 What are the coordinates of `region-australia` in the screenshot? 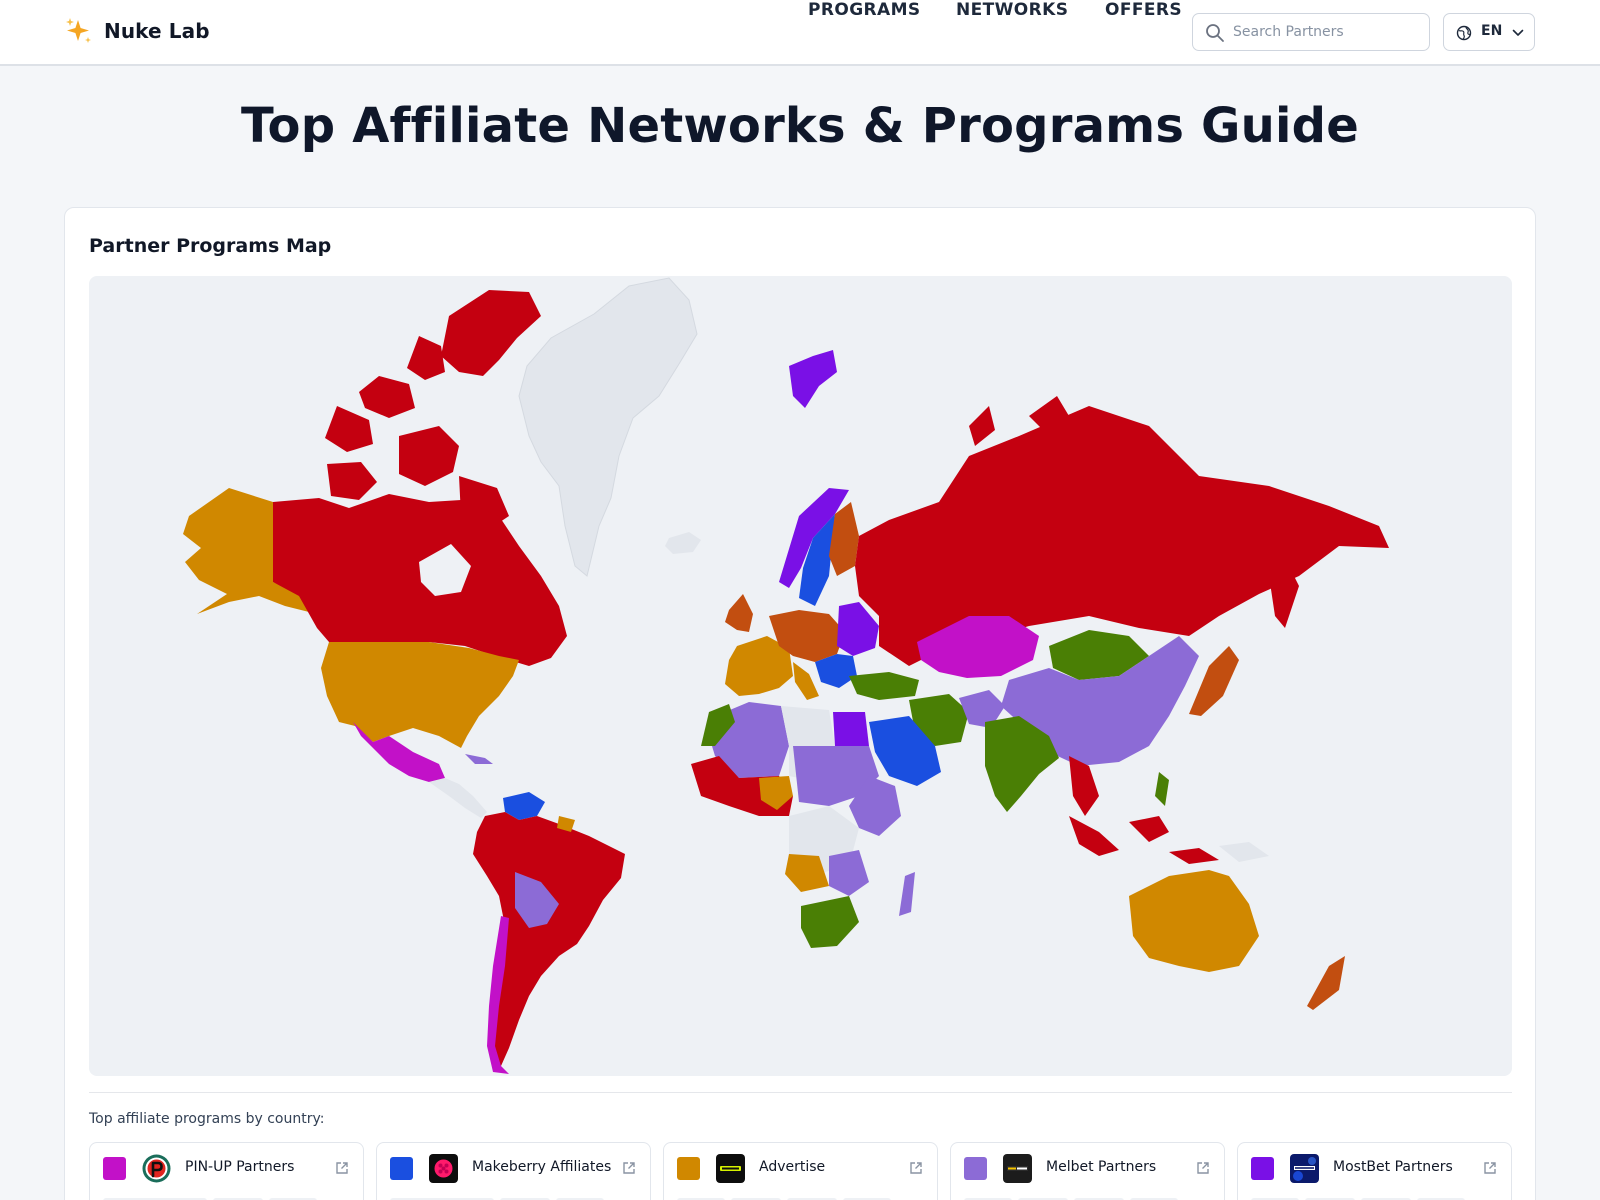 It's located at (1194, 921).